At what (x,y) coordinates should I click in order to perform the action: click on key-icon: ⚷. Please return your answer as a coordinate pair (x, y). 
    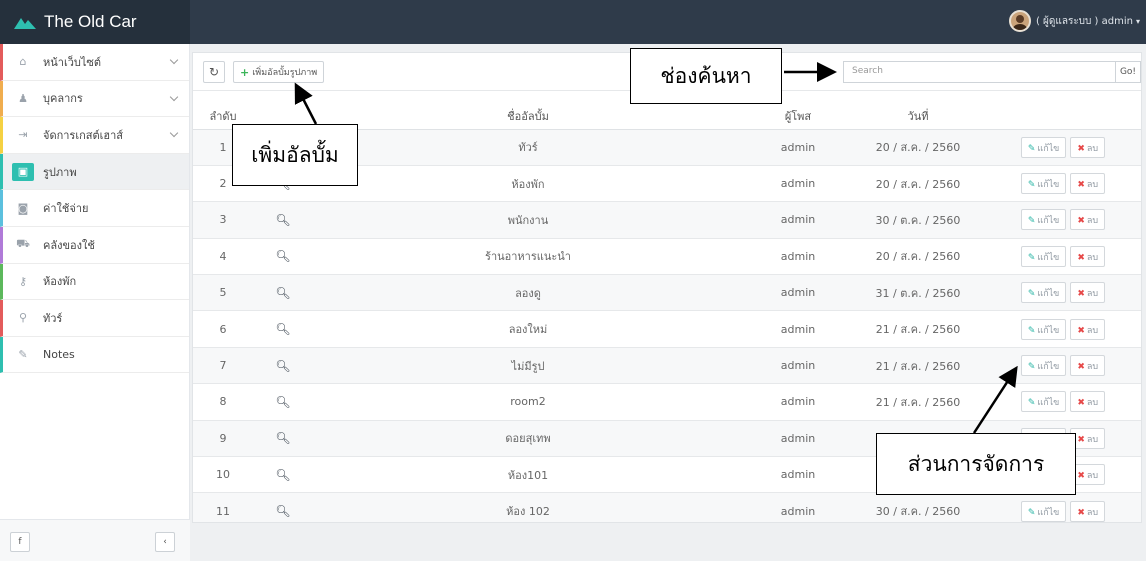
    Looking at the image, I should click on (23, 281).